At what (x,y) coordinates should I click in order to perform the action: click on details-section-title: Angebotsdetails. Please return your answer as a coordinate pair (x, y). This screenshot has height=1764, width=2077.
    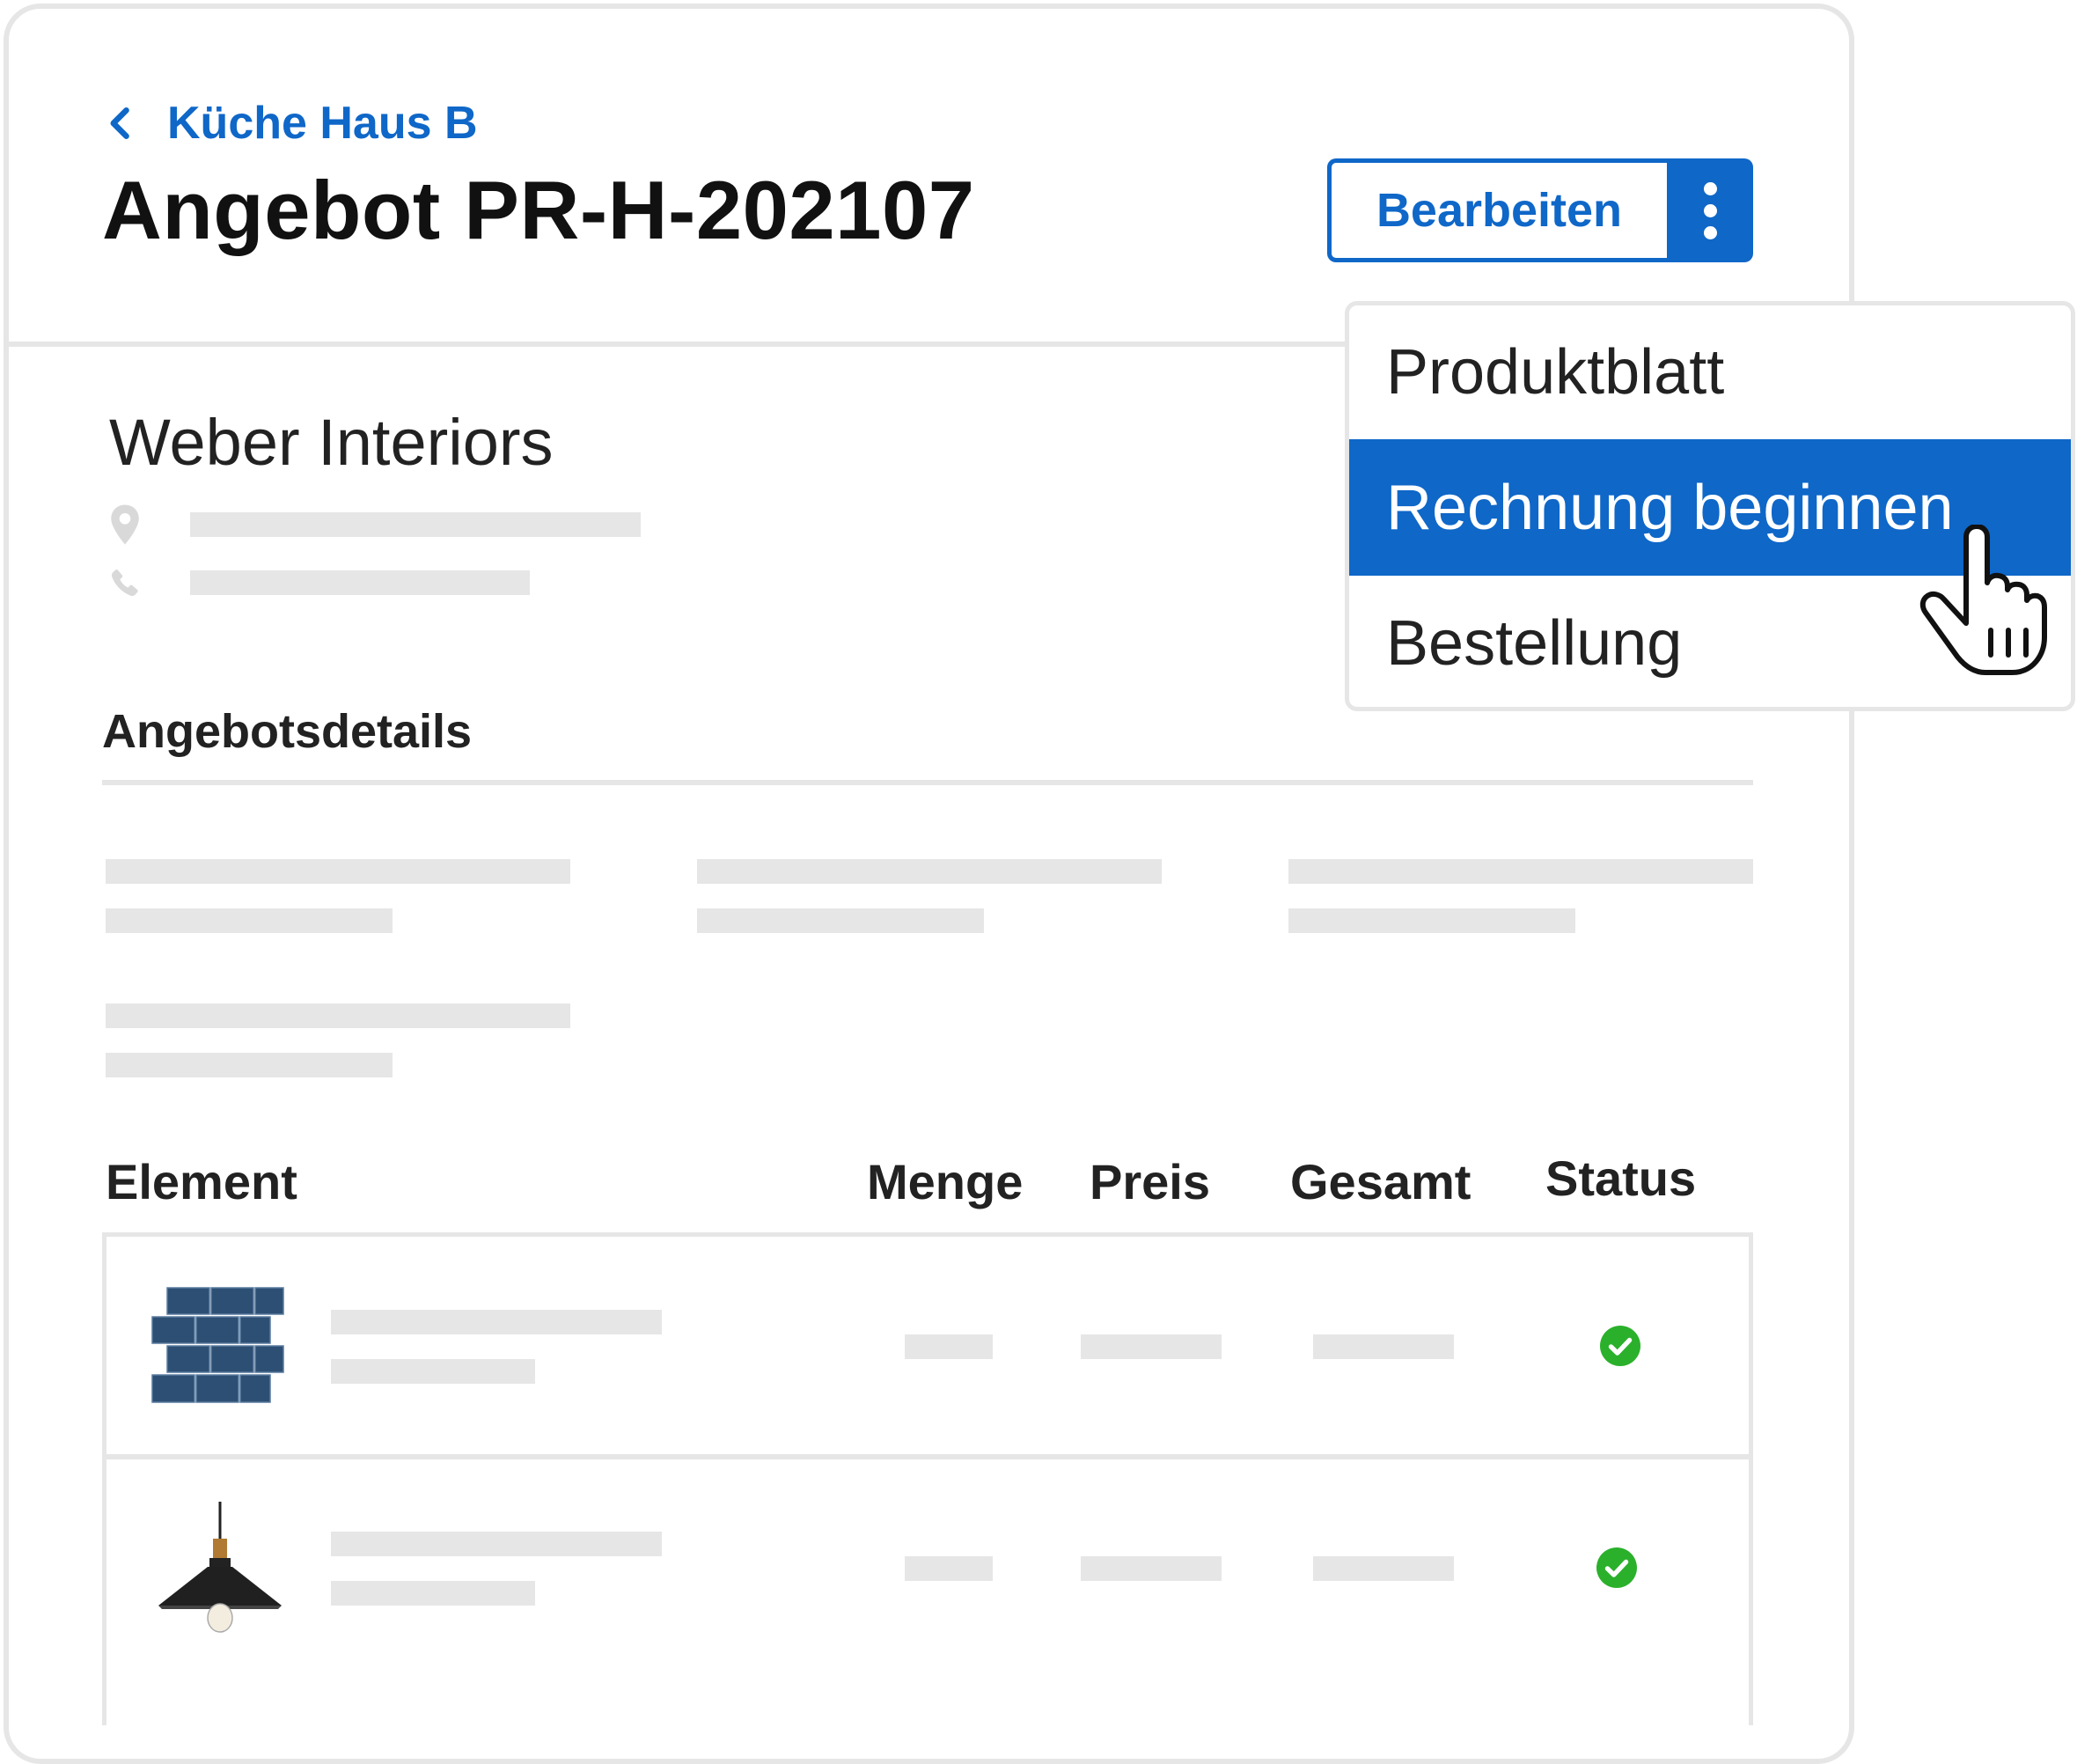
    Looking at the image, I should click on (287, 731).